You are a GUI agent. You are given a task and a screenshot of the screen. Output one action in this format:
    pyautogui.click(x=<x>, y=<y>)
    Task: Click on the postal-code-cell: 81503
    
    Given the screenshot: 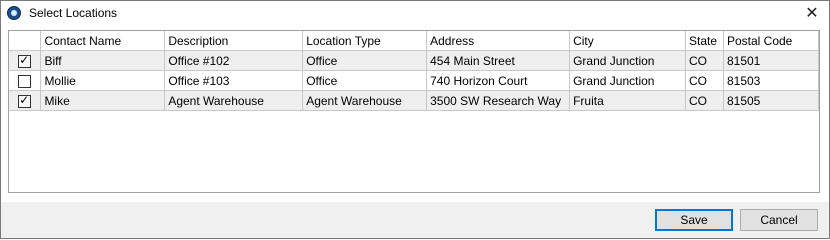 What is the action you would take?
    pyautogui.click(x=771, y=80)
    